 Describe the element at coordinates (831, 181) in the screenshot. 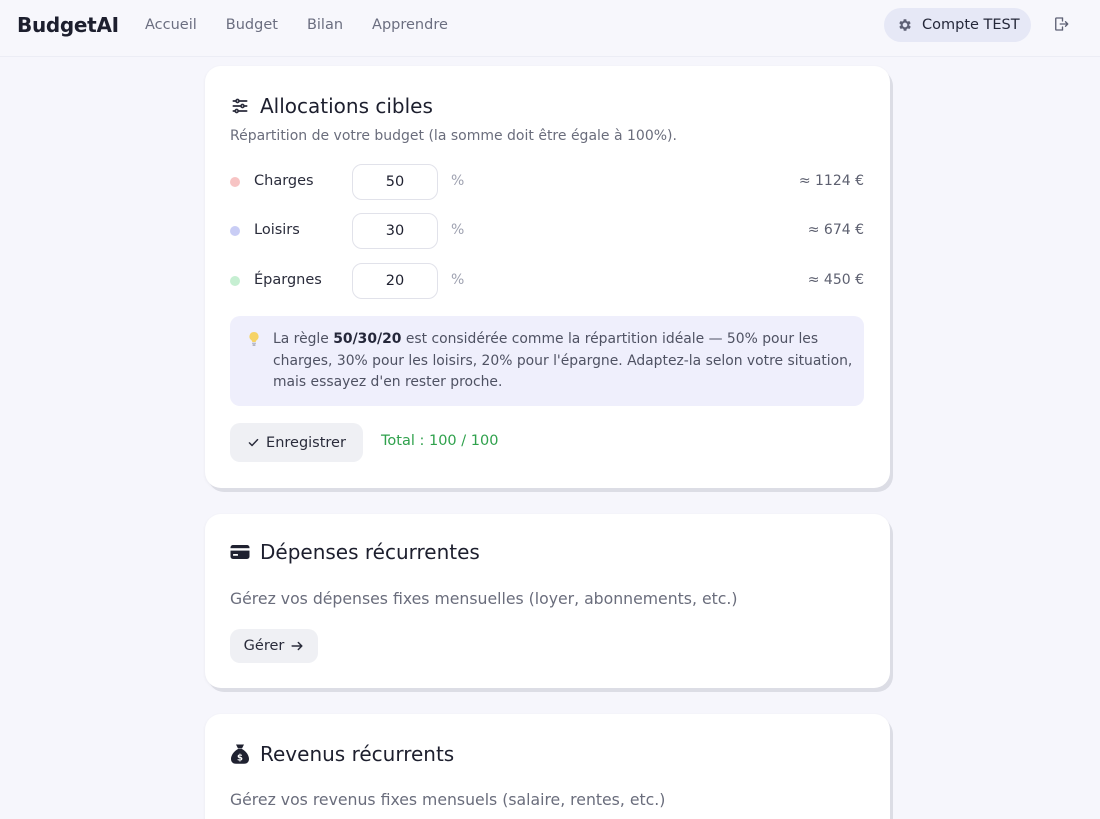

I see `charges-amount: ≈ 1124 €` at that location.